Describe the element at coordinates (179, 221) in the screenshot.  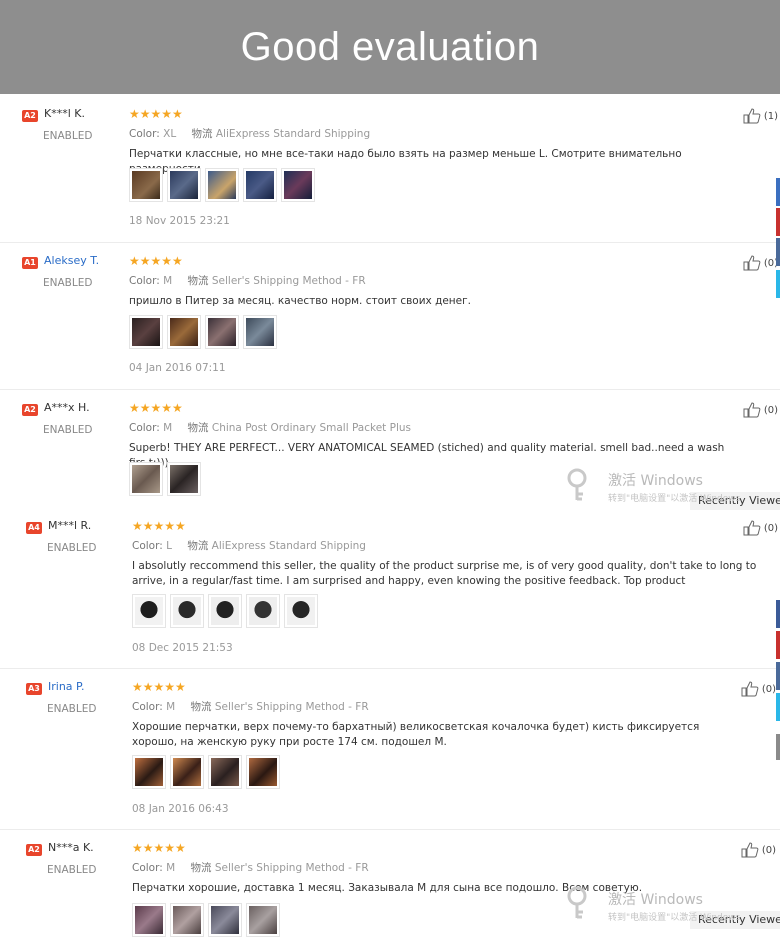
I see `review-date: 18 Nov 2015 23:21` at that location.